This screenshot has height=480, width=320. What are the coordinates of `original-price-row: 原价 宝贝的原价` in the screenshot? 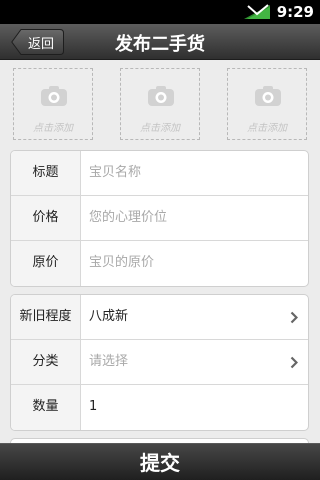 It's located at (159, 263).